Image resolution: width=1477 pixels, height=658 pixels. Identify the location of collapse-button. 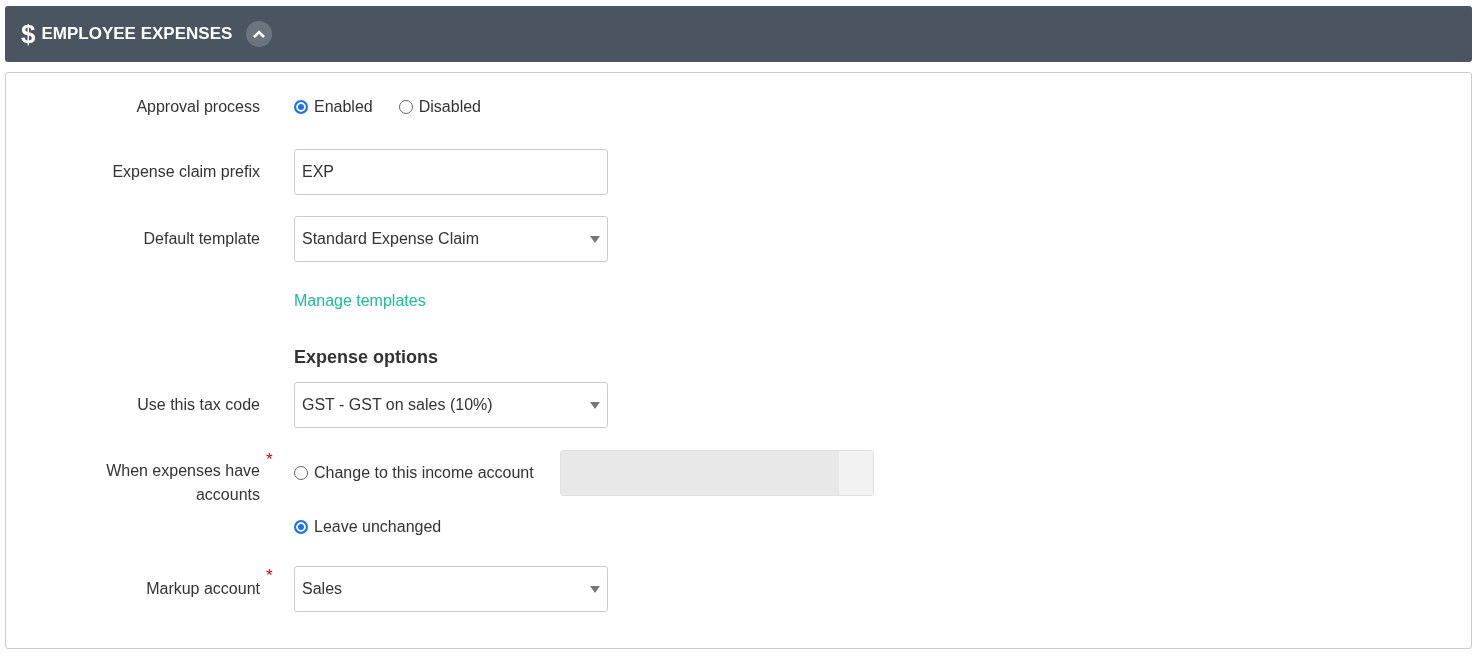
(259, 34).